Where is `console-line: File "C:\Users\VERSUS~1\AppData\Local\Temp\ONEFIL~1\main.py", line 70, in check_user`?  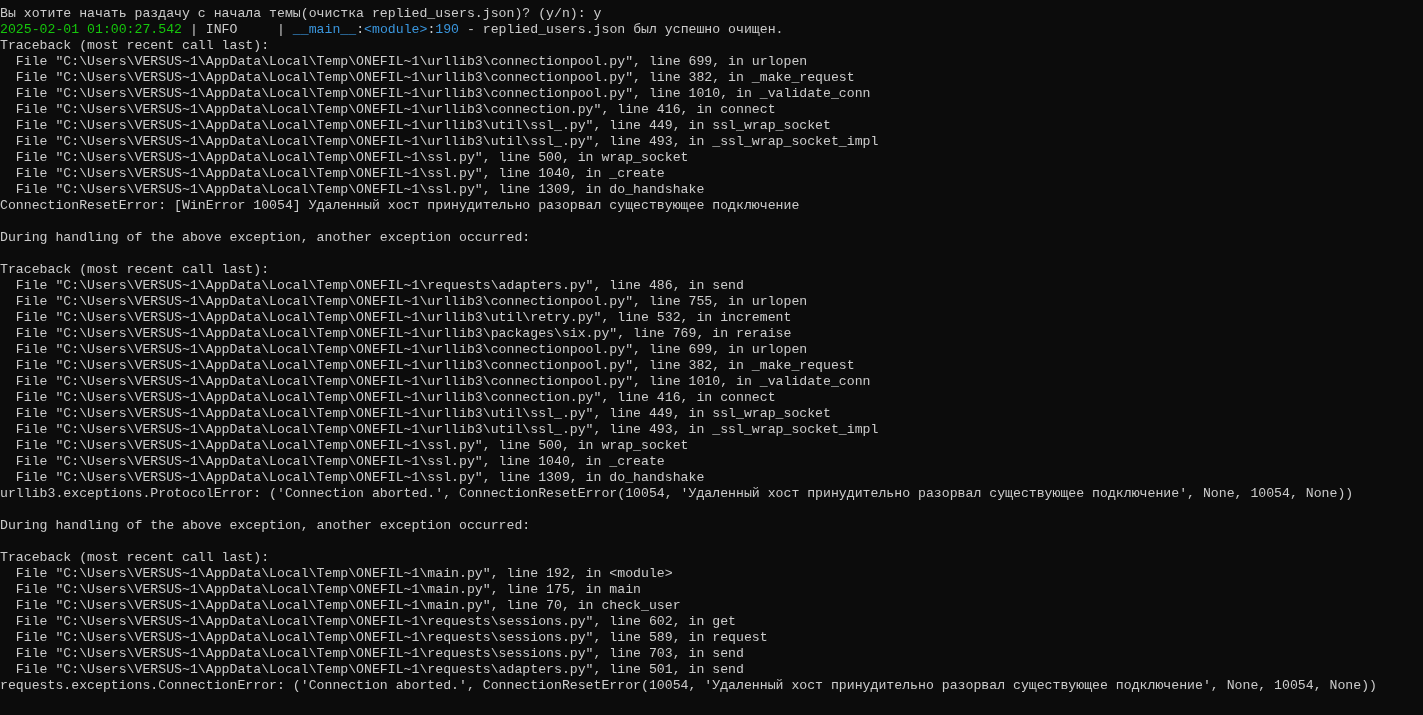
console-line: File "C:\Users\VERSUS~1\AppData\Local\Temp\ONEFIL~1\main.py", line 70, in check_user is located at coordinates (347, 605).